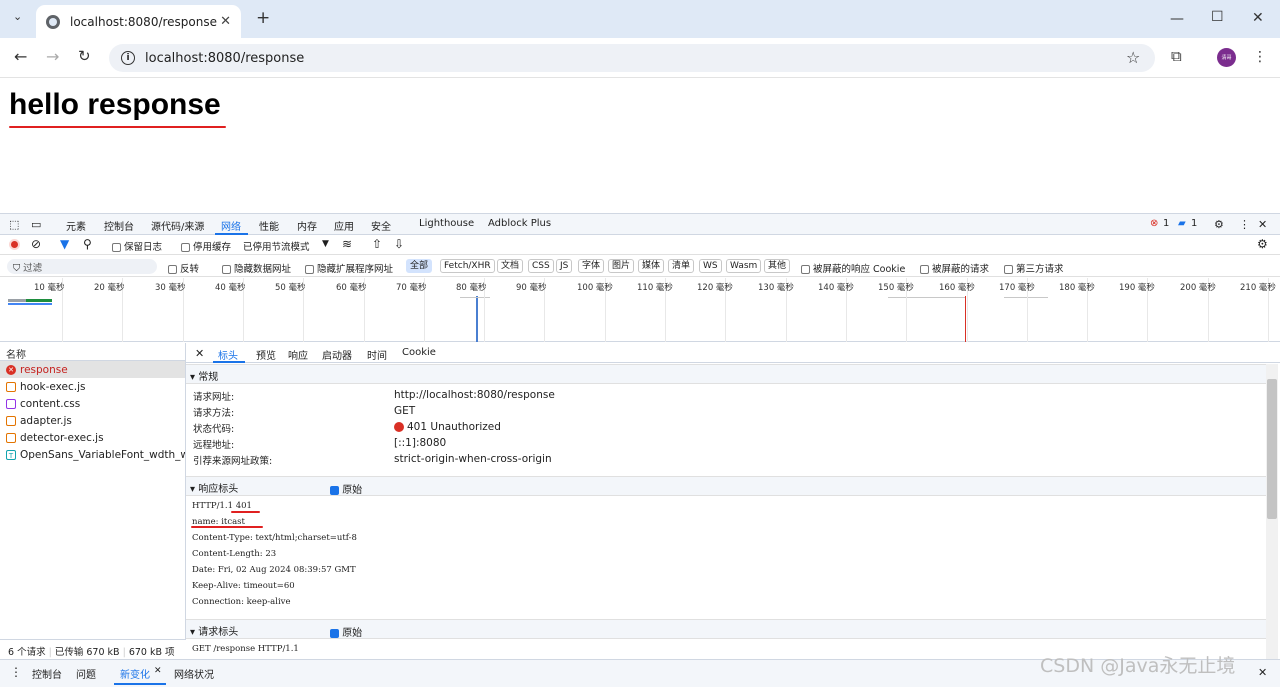  I want to click on blocked-requests-checkbox: 被屏蔽的请求, so click(954, 268).